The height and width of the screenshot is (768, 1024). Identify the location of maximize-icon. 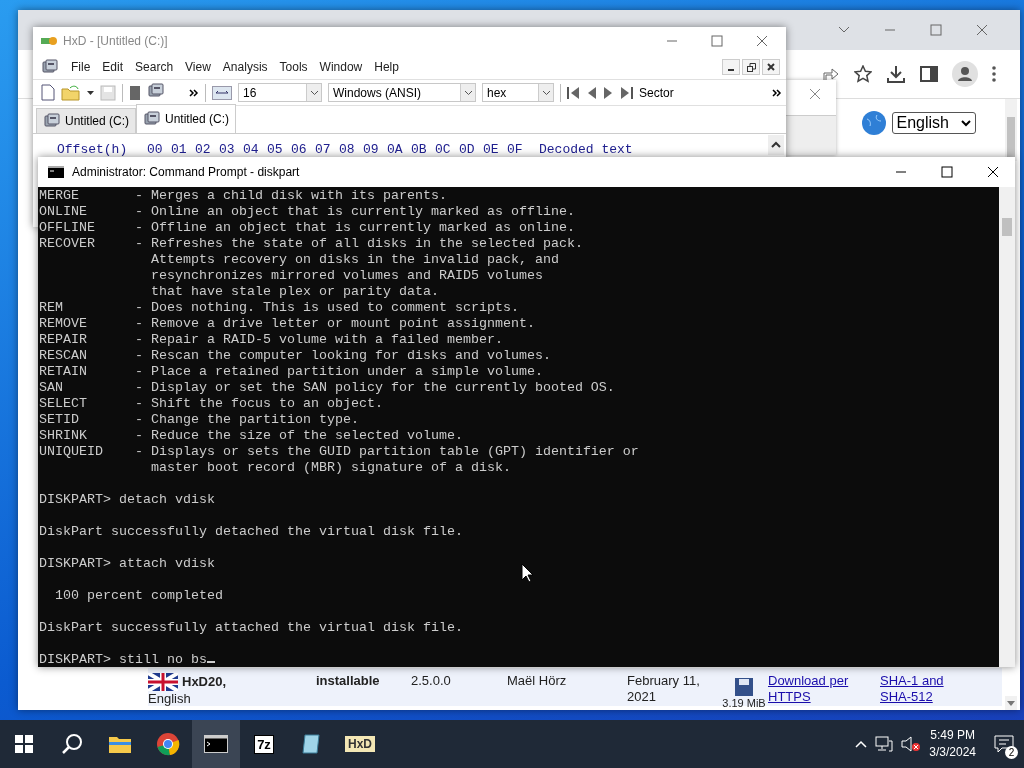
(947, 172).